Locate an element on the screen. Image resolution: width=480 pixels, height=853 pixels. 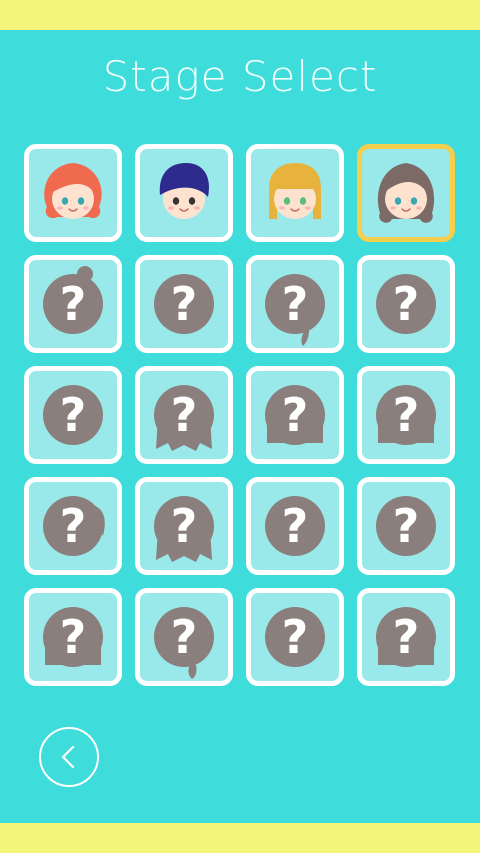
back-button is located at coordinates (69, 757).